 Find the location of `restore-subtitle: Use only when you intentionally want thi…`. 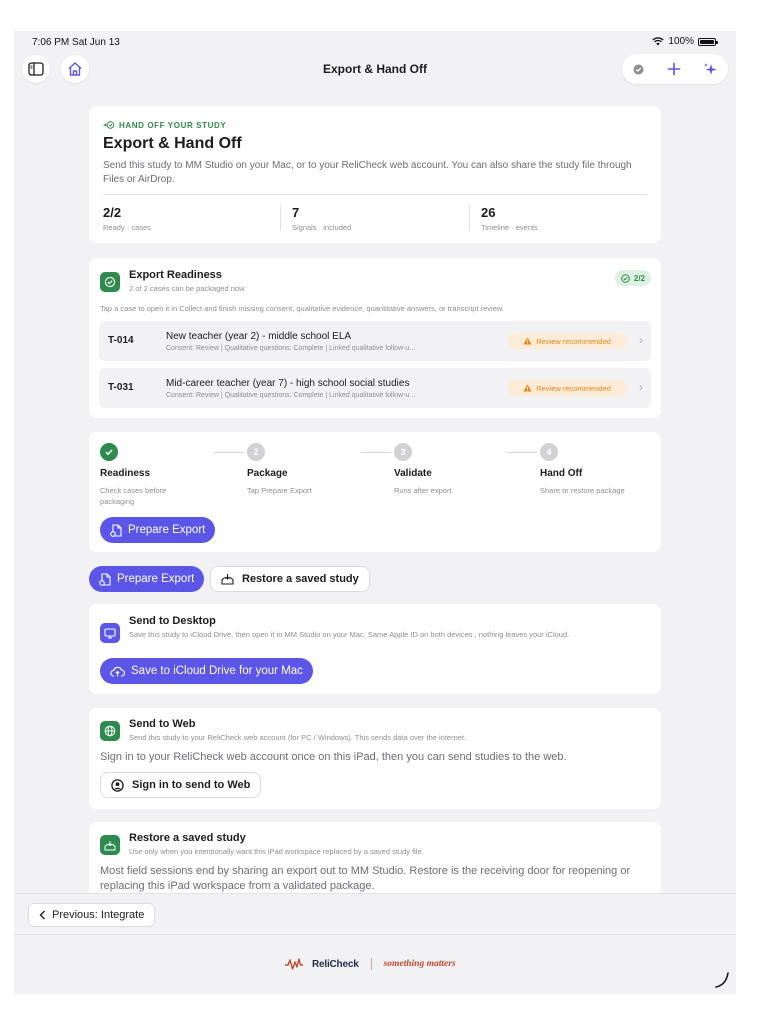

restore-subtitle: Use only when you intentionally want thi… is located at coordinates (276, 851).